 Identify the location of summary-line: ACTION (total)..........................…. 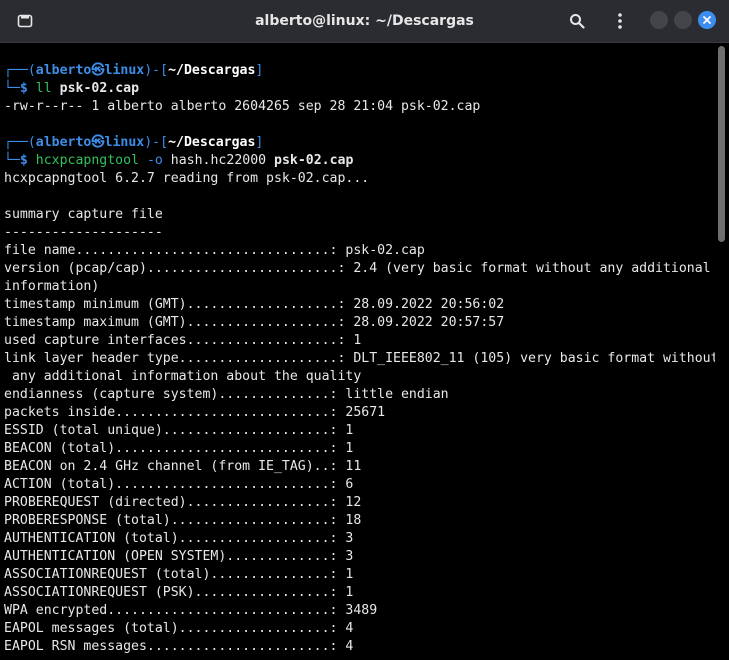
(179, 484).